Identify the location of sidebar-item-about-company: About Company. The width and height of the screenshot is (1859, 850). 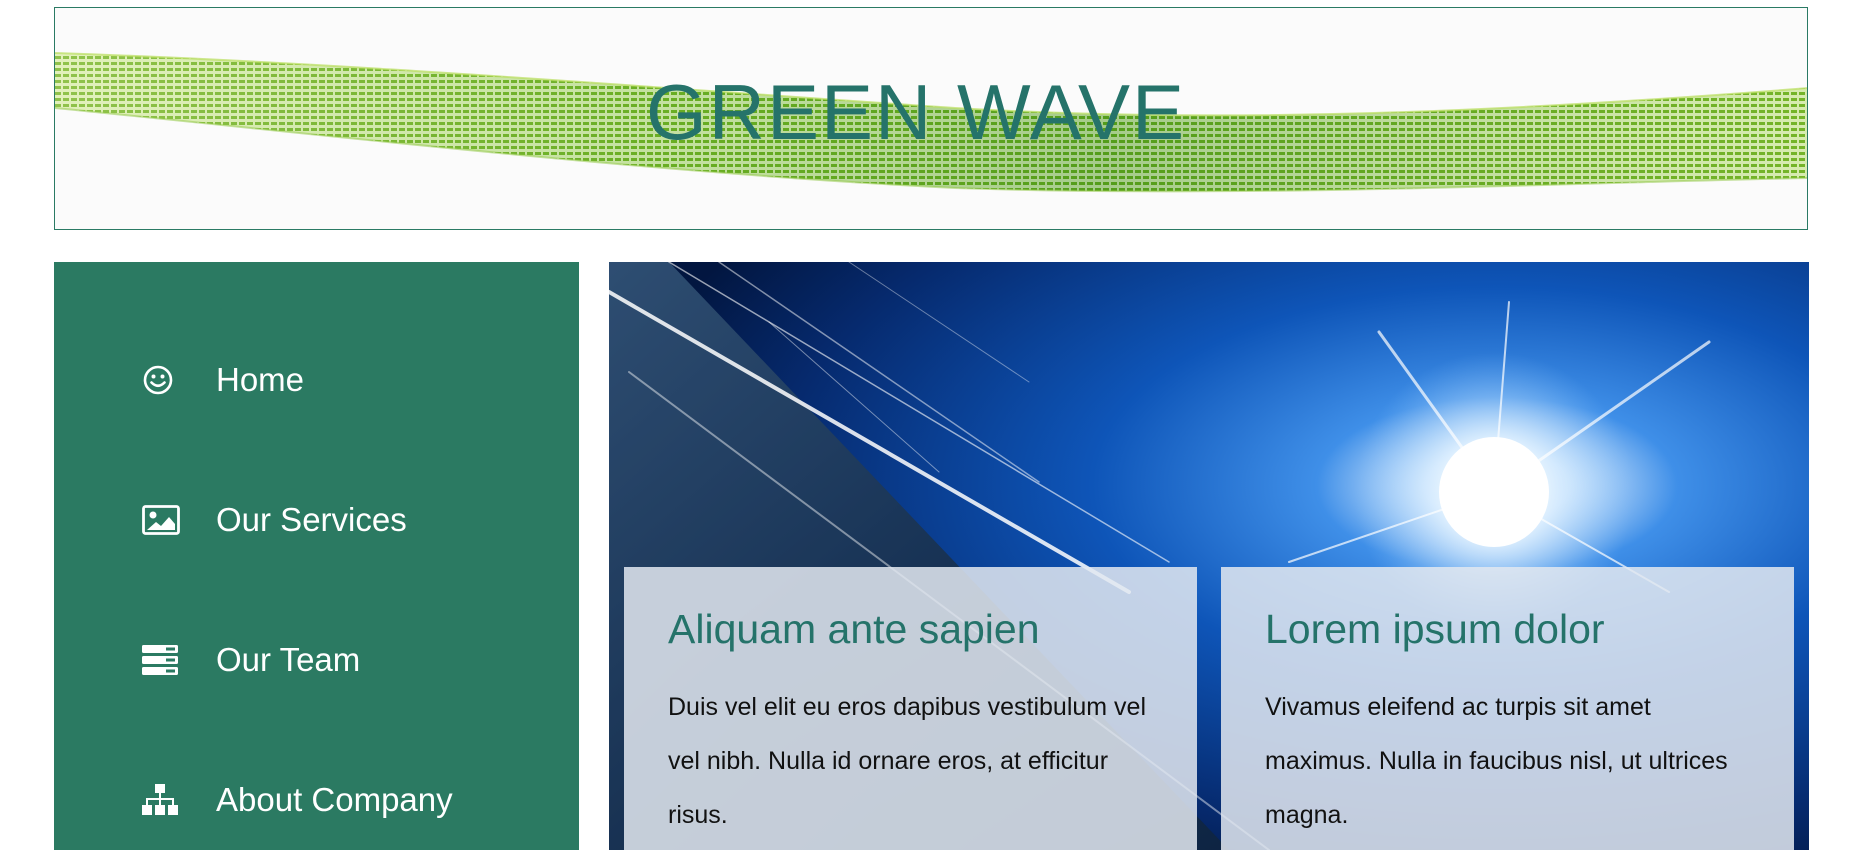
(297, 800).